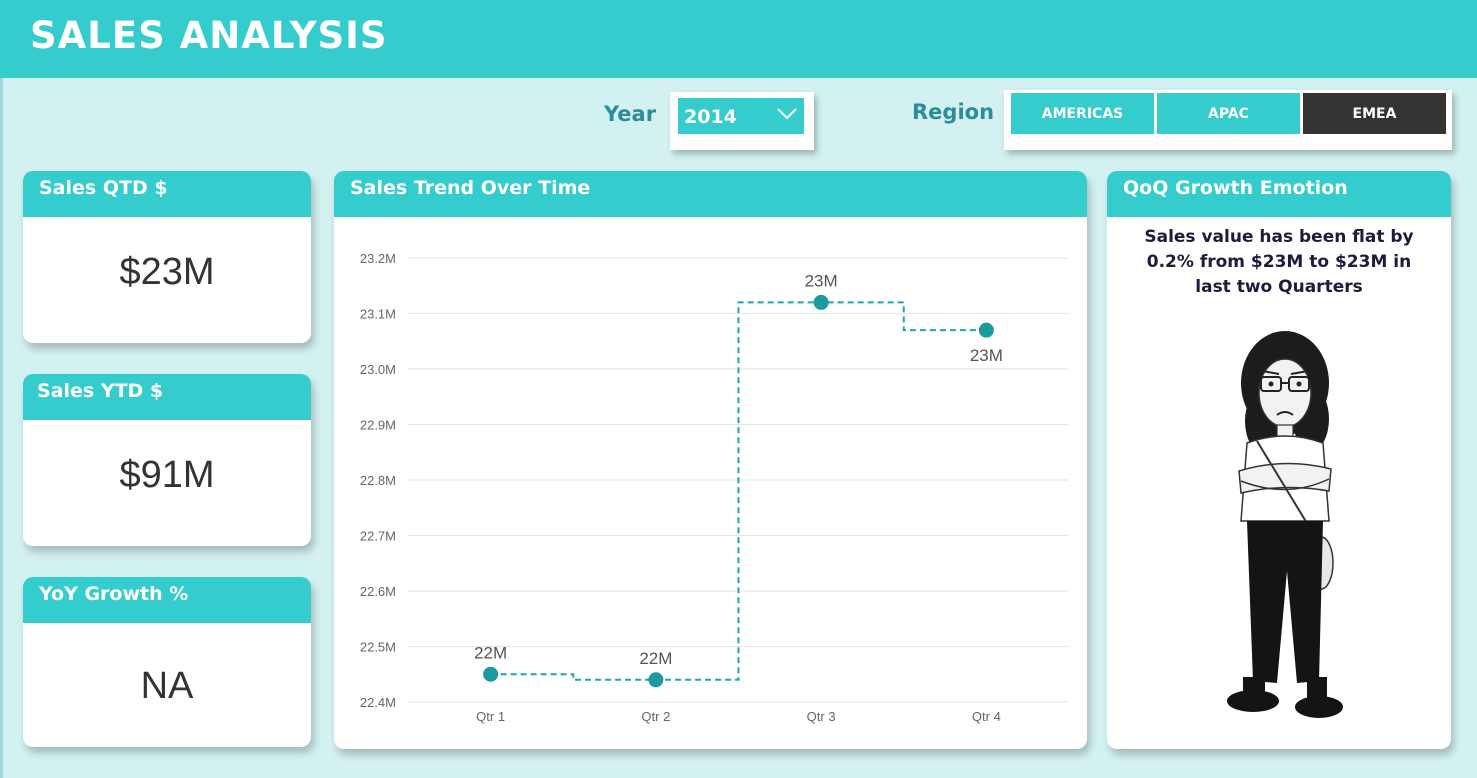 This screenshot has height=778, width=1477. What do you see at coordinates (738, 39) in the screenshot?
I see `header-bar: SALES ANALYSIS` at bounding box center [738, 39].